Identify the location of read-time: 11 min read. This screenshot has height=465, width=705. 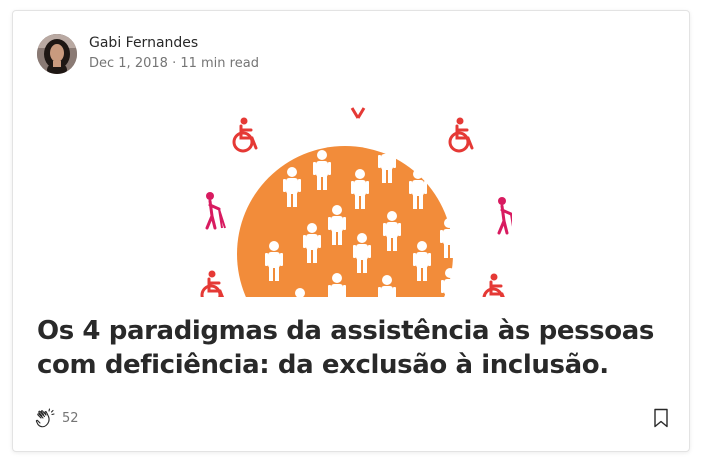
(219, 63).